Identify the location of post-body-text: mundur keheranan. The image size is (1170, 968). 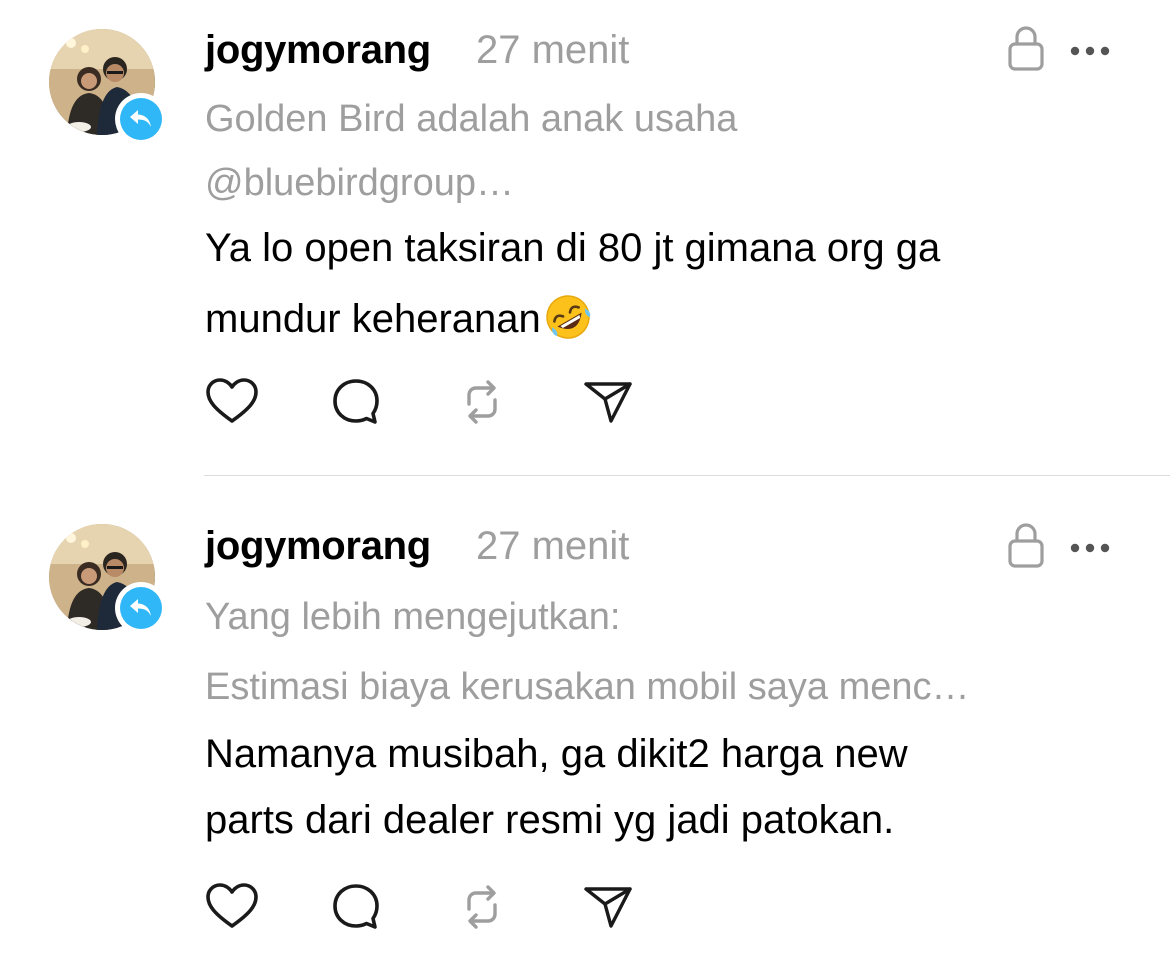
(373, 319).